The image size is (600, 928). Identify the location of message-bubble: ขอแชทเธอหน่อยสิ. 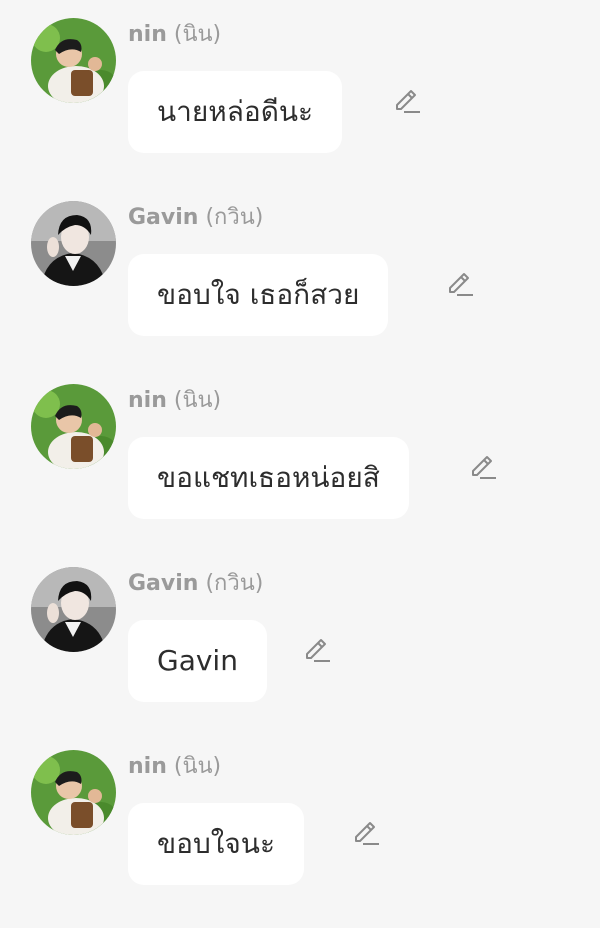
(268, 478).